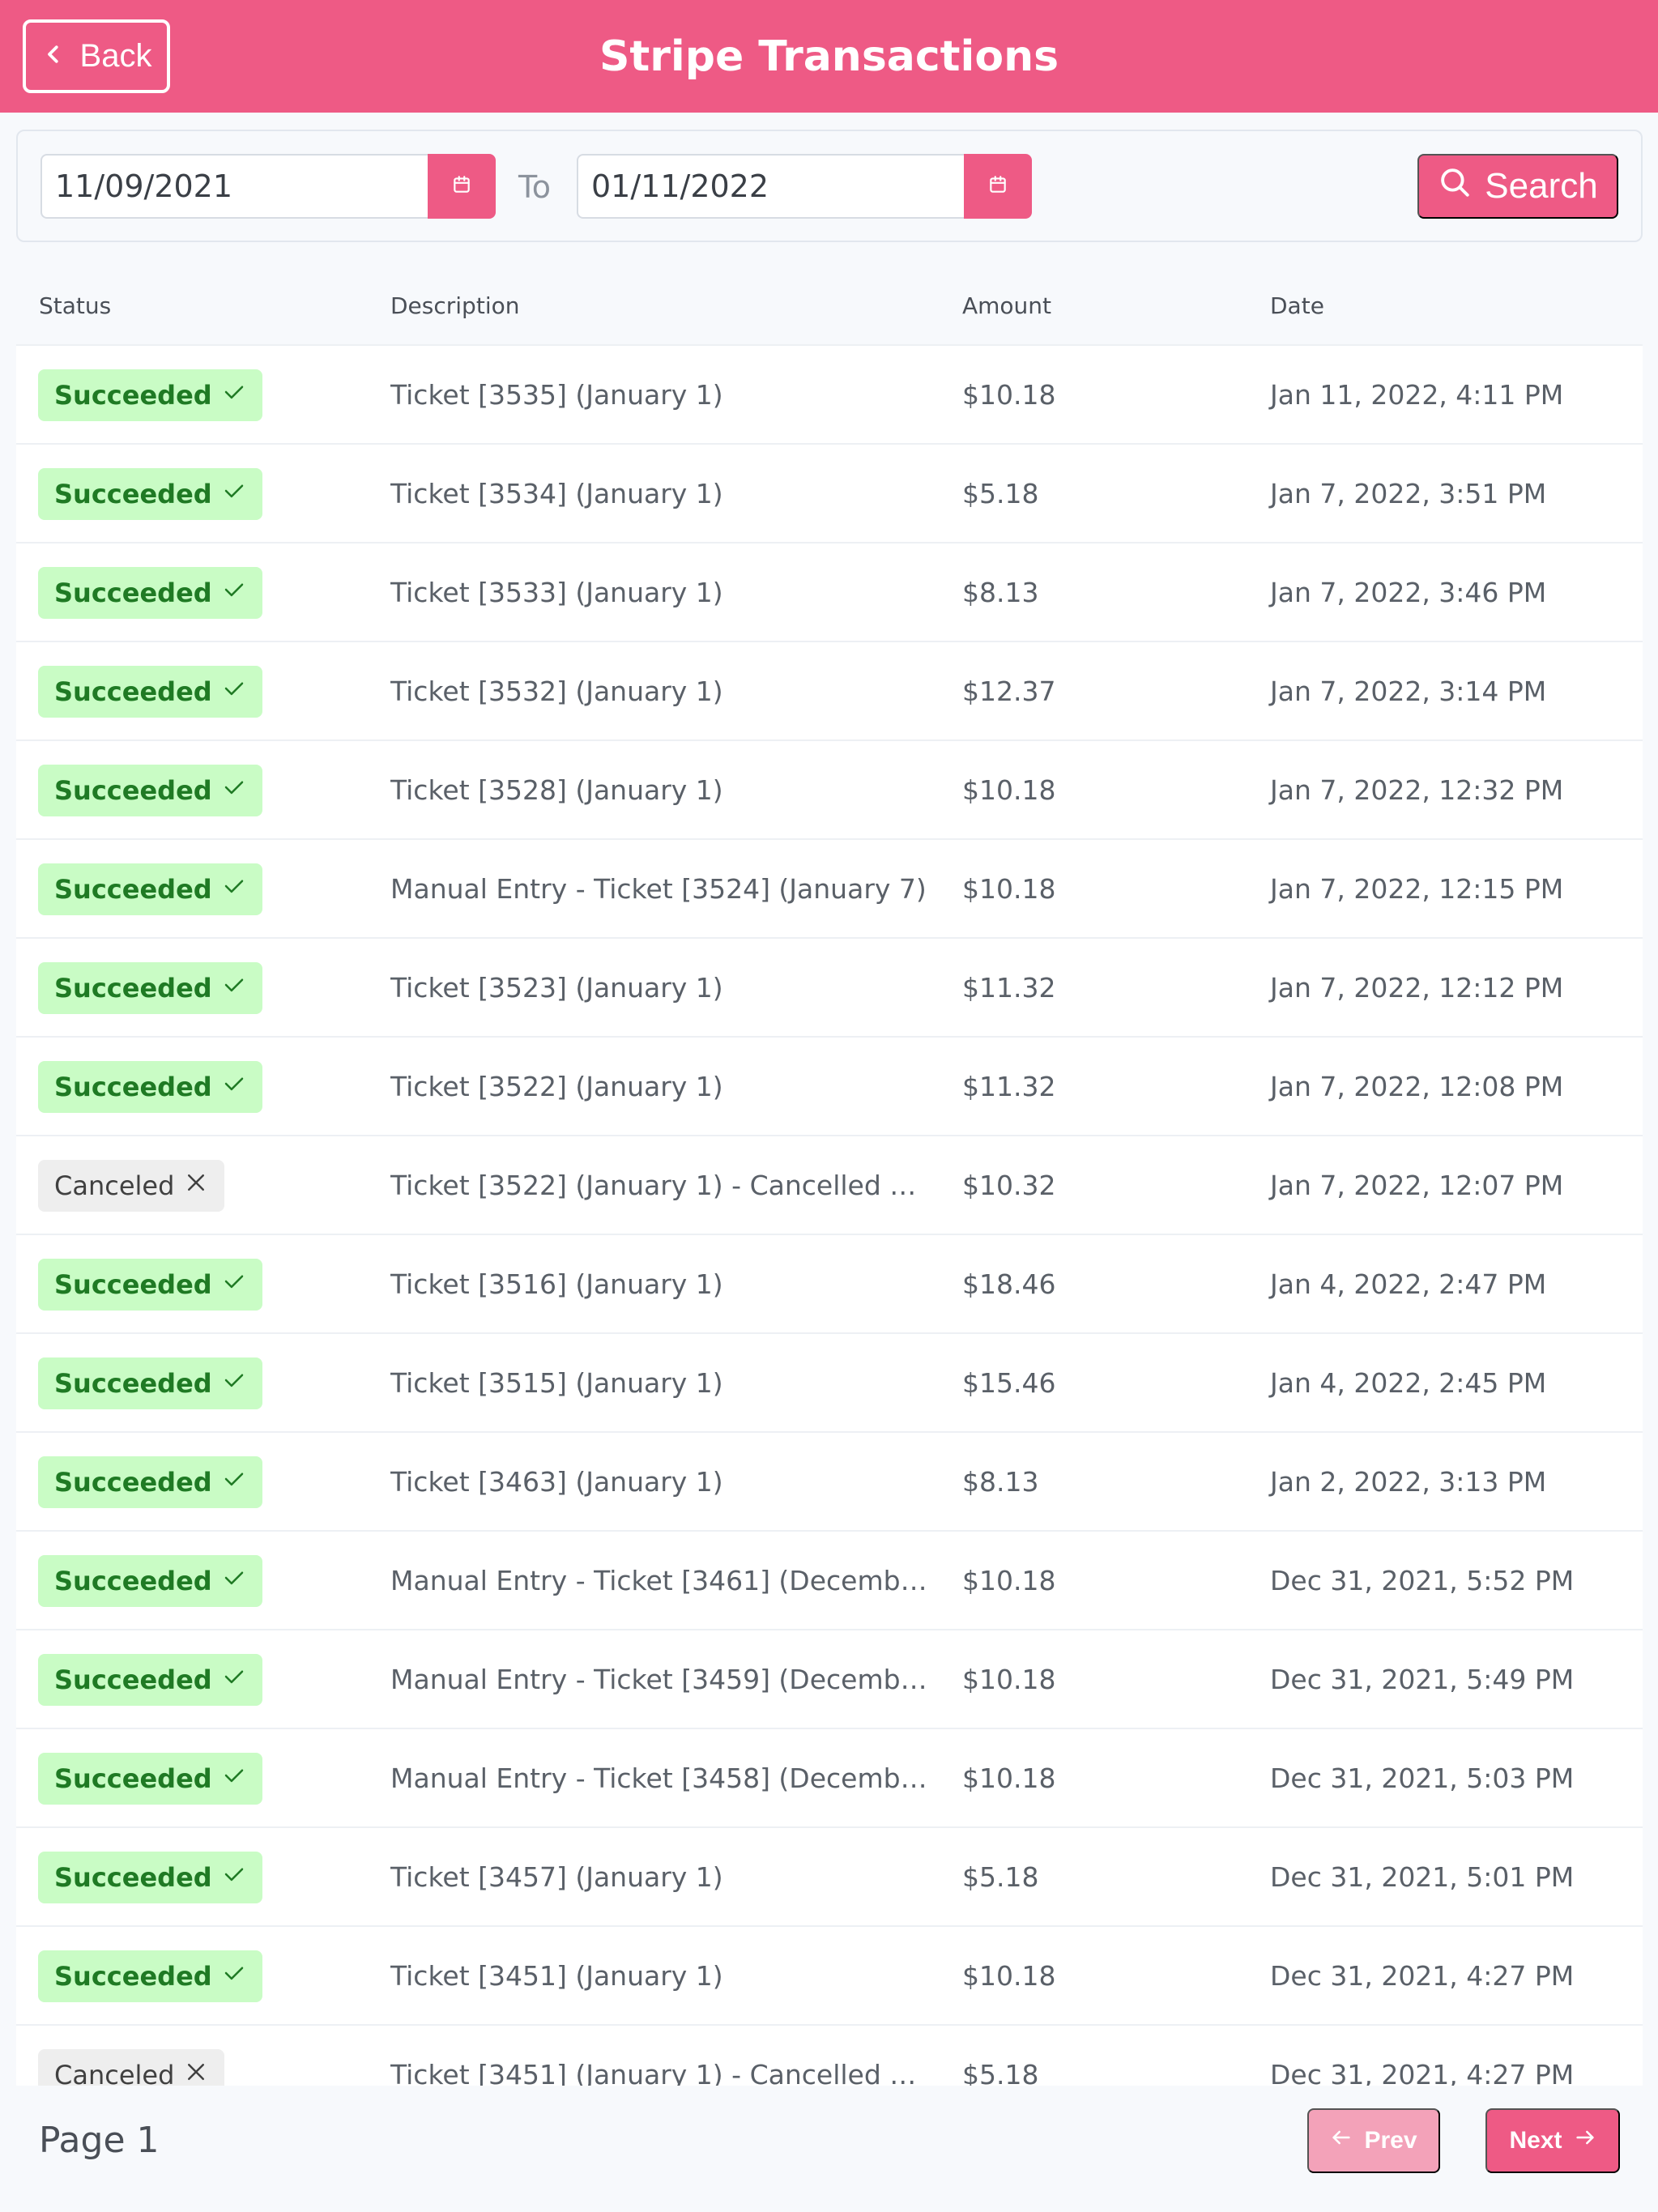 Image resolution: width=1658 pixels, height=2212 pixels. What do you see at coordinates (535, 187) in the screenshot?
I see `to-label: To` at bounding box center [535, 187].